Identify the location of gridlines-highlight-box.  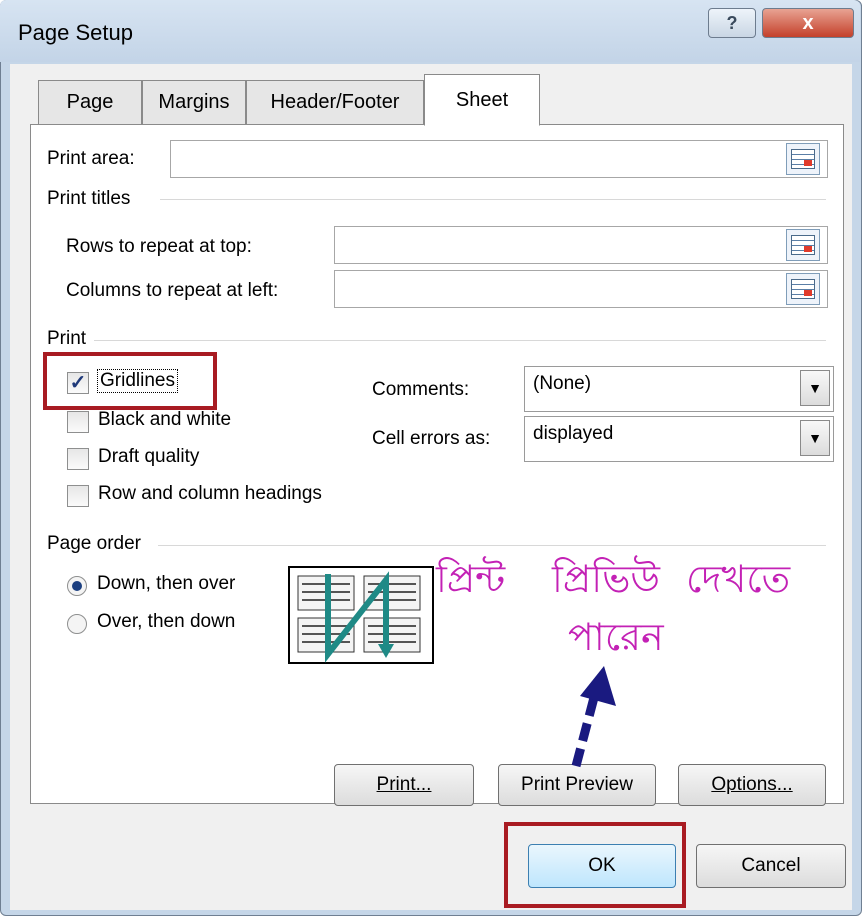
(130, 381).